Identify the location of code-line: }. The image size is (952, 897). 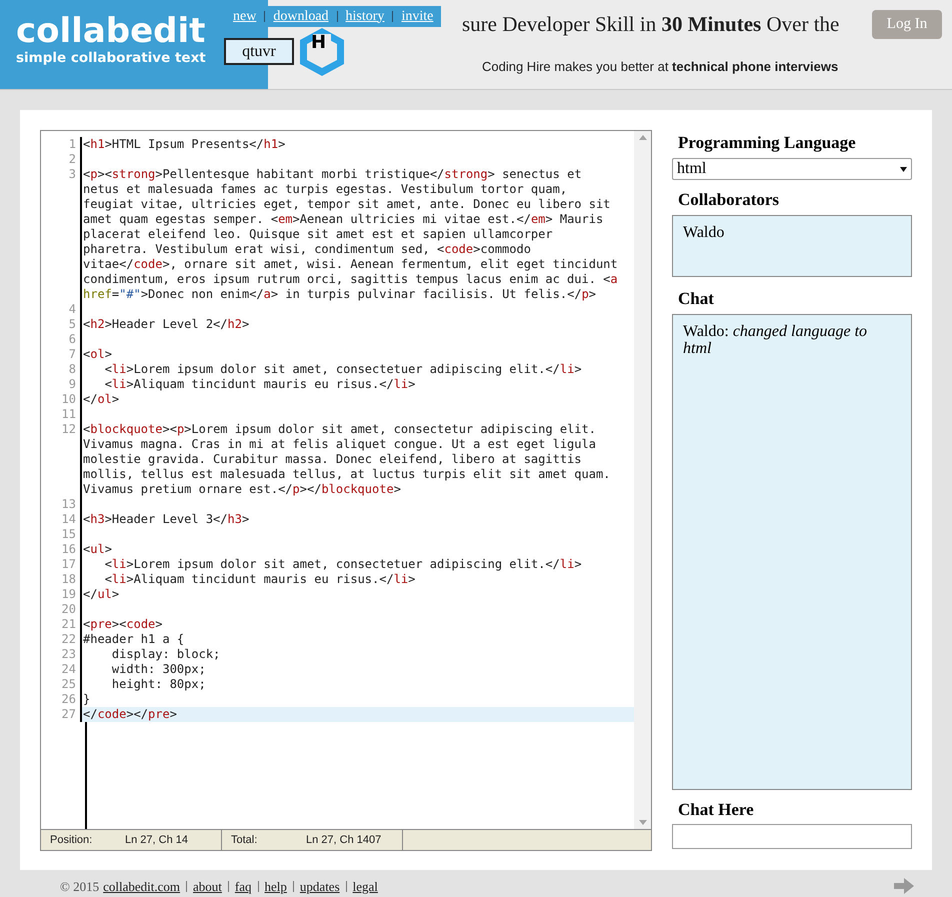
(87, 699).